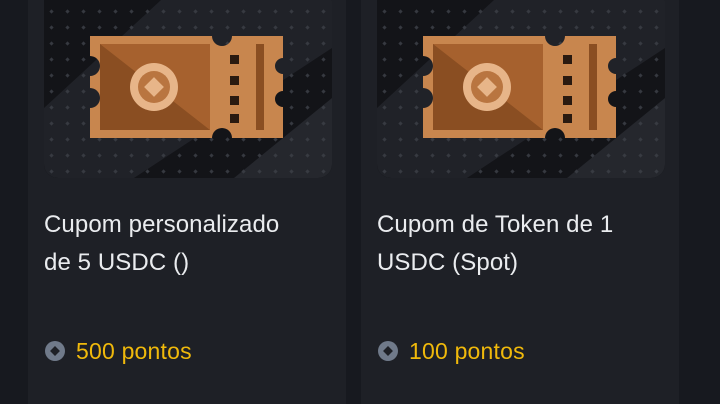  What do you see at coordinates (522, 244) in the screenshot?
I see `reward-title: Cupom de Token de 1 USDC (Spot)` at bounding box center [522, 244].